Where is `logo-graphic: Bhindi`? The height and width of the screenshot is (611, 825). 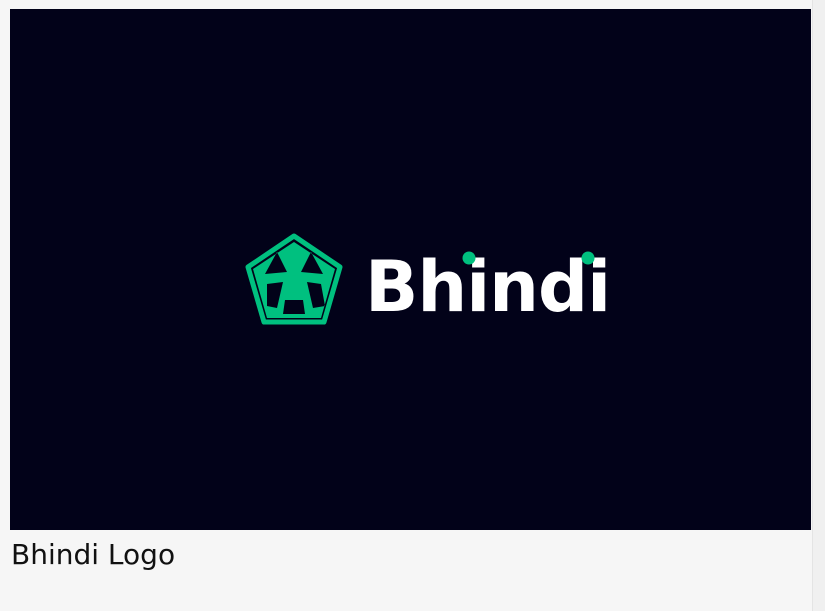 logo-graphic: Bhindi is located at coordinates (428, 280).